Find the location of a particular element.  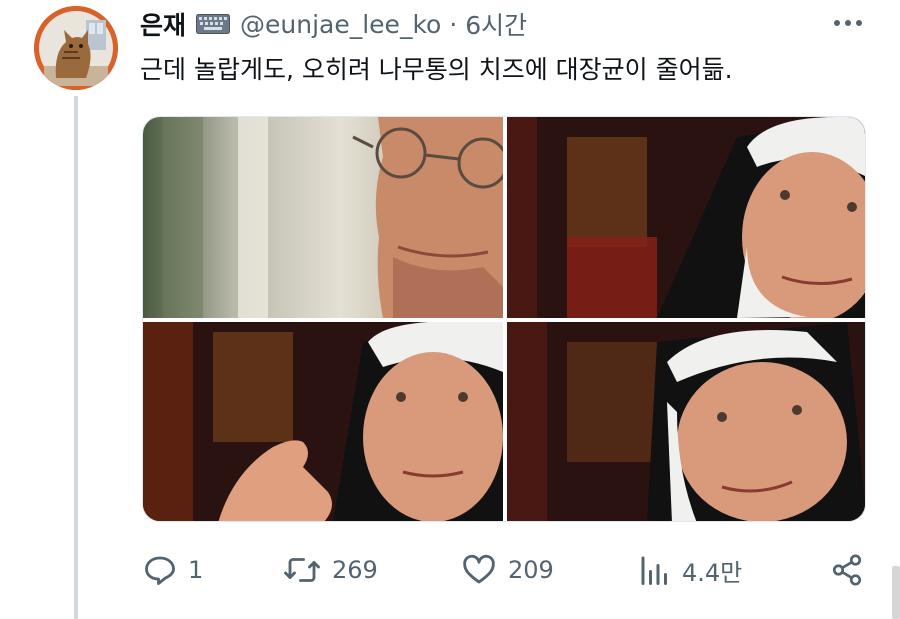

reply-button: 1 is located at coordinates (172, 570).